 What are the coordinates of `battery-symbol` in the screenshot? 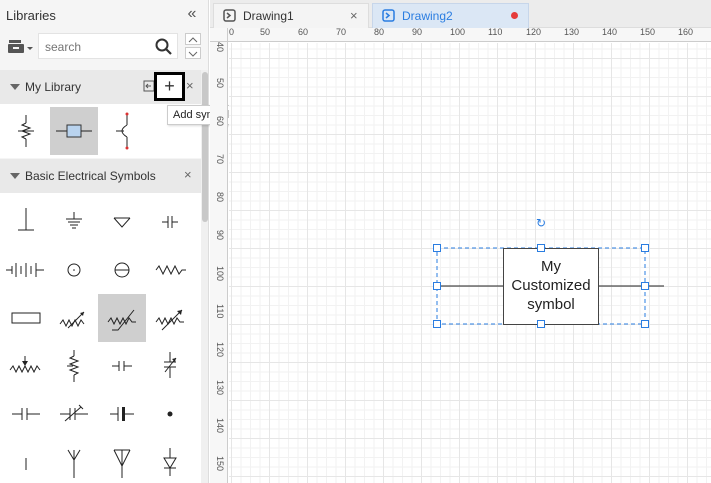 It's located at (26, 270).